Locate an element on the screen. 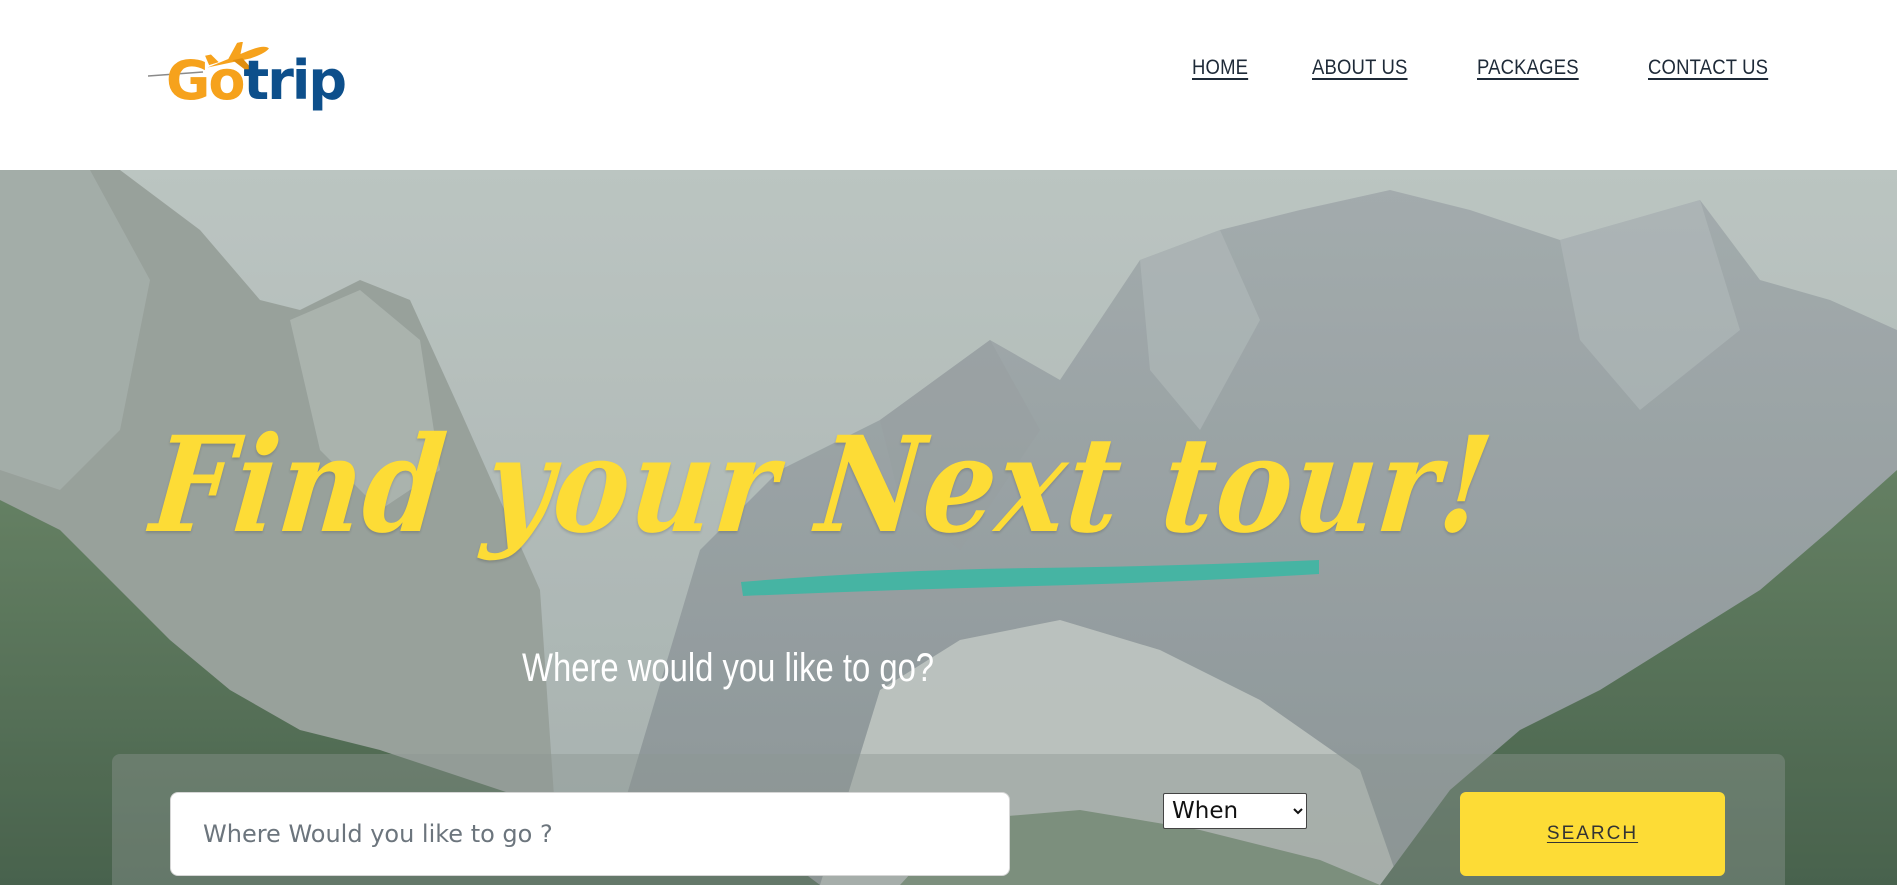 This screenshot has width=1897, height=885. nav-about-link: ABOUT US is located at coordinates (1360, 68).